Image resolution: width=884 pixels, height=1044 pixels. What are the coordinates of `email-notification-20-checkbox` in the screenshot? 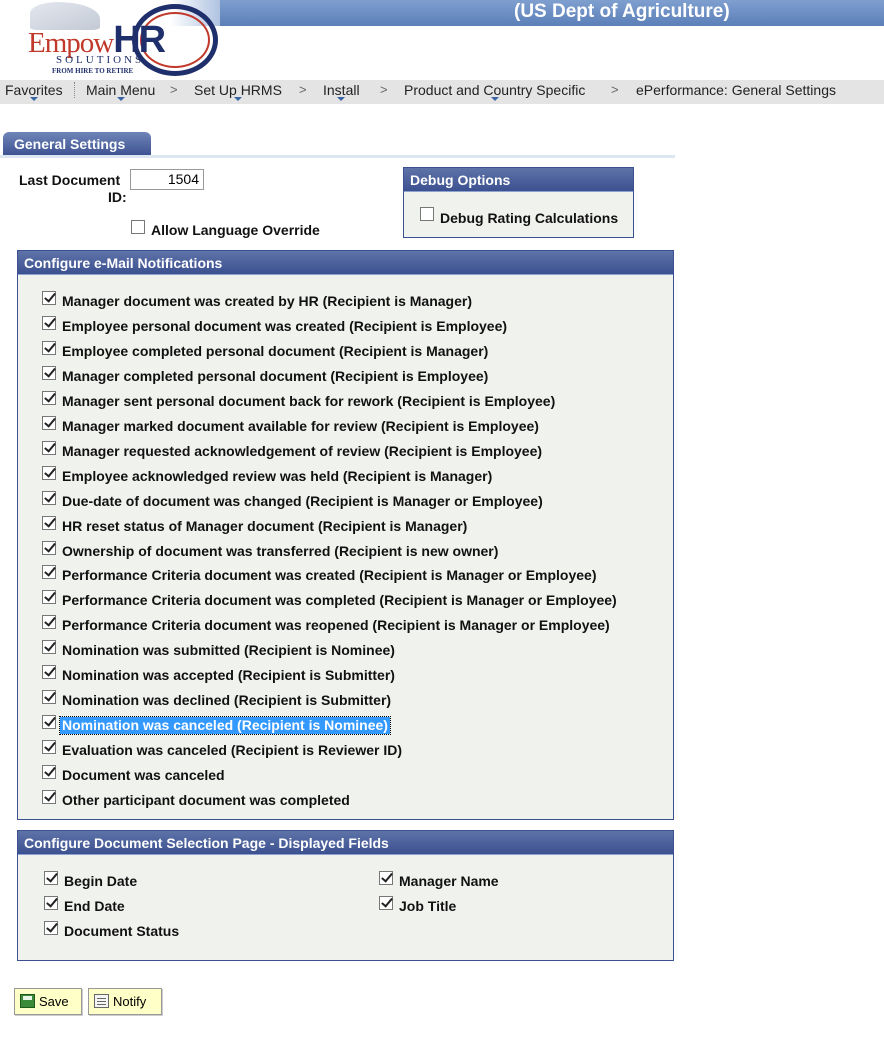 It's located at (49, 797).